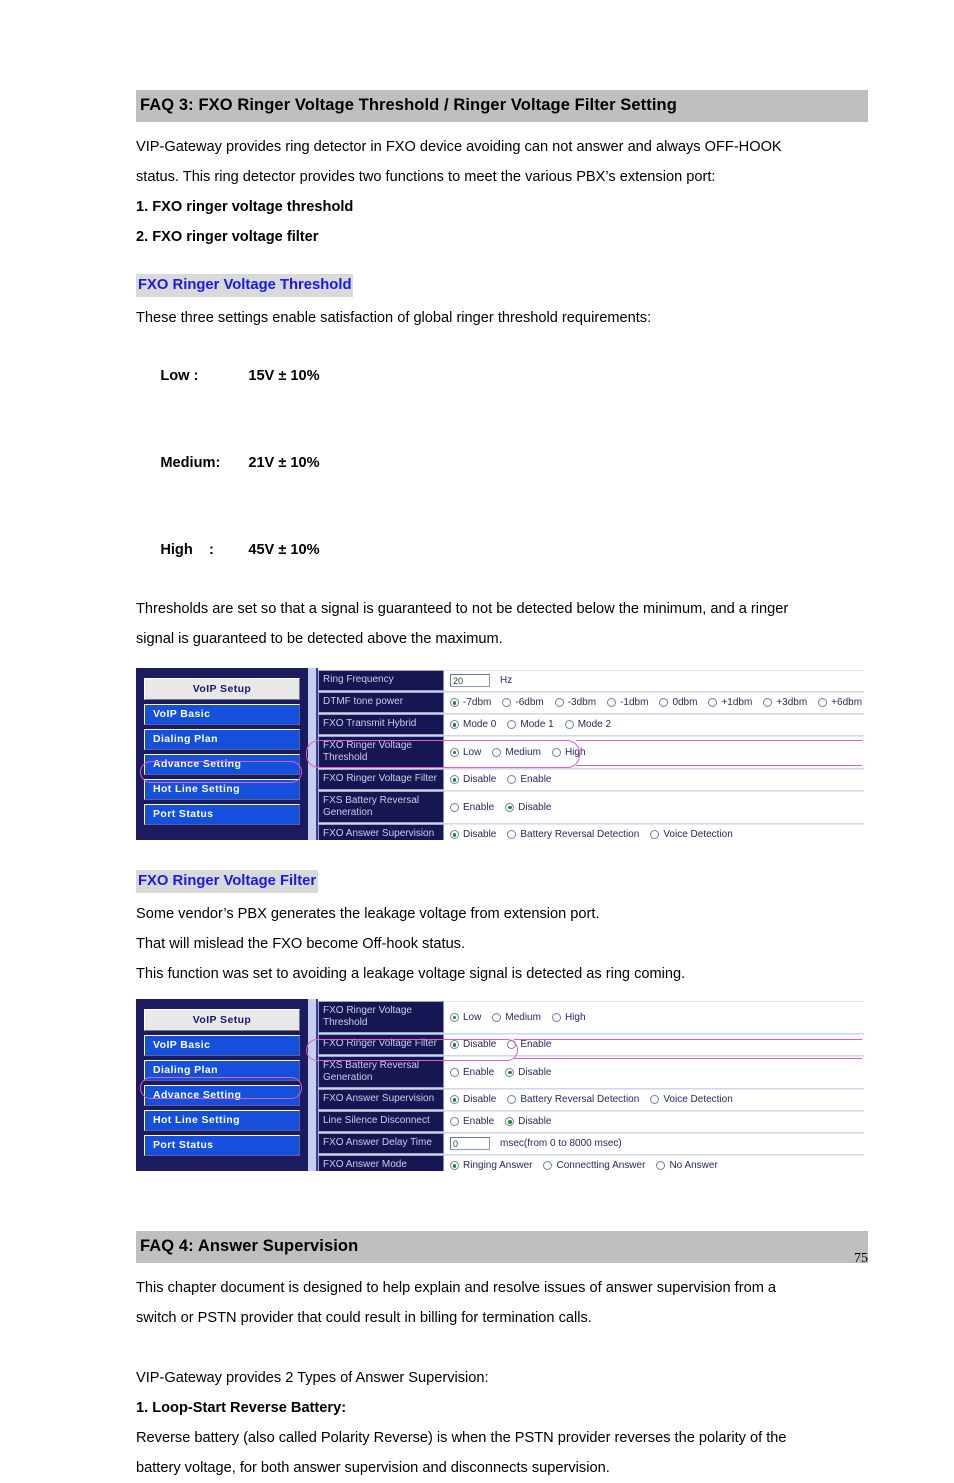 The width and height of the screenshot is (954, 1483). Describe the element at coordinates (678, 702) in the screenshot. I see `radio-option: 0dbm` at that location.